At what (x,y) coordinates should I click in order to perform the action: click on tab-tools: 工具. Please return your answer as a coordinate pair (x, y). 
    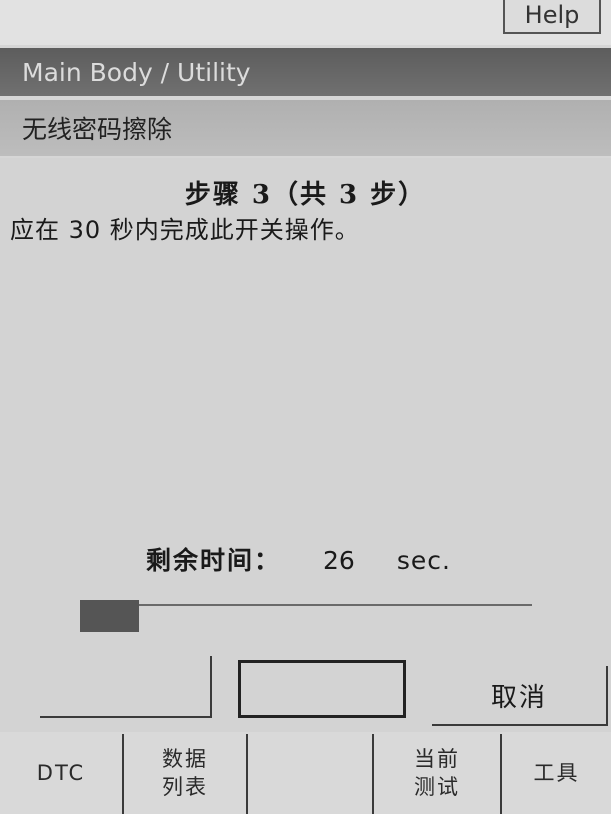
    Looking at the image, I should click on (556, 773).